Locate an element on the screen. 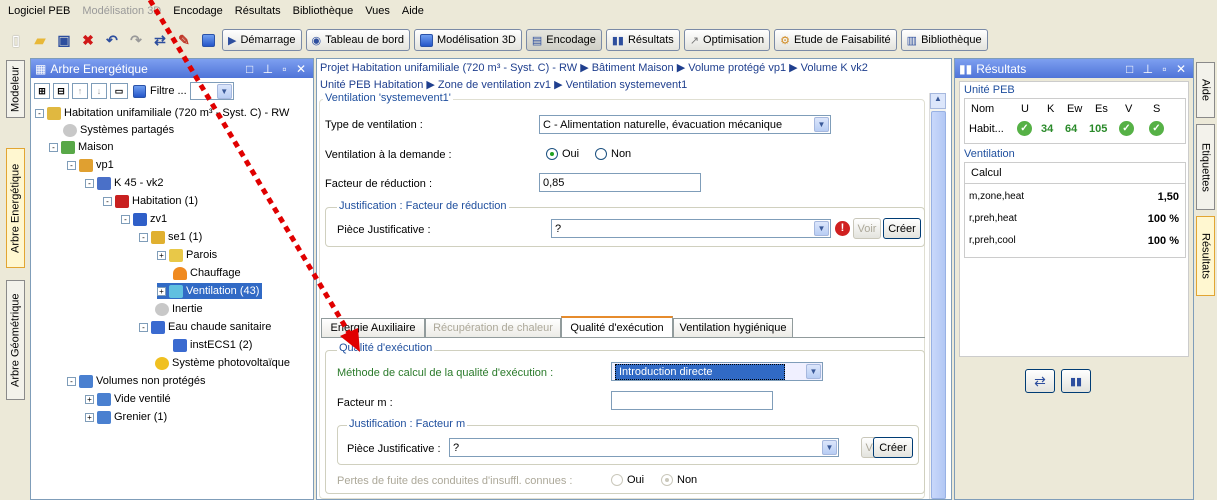 The height and width of the screenshot is (500, 1217). lock-house-icon is located at coordinates (54, 113).